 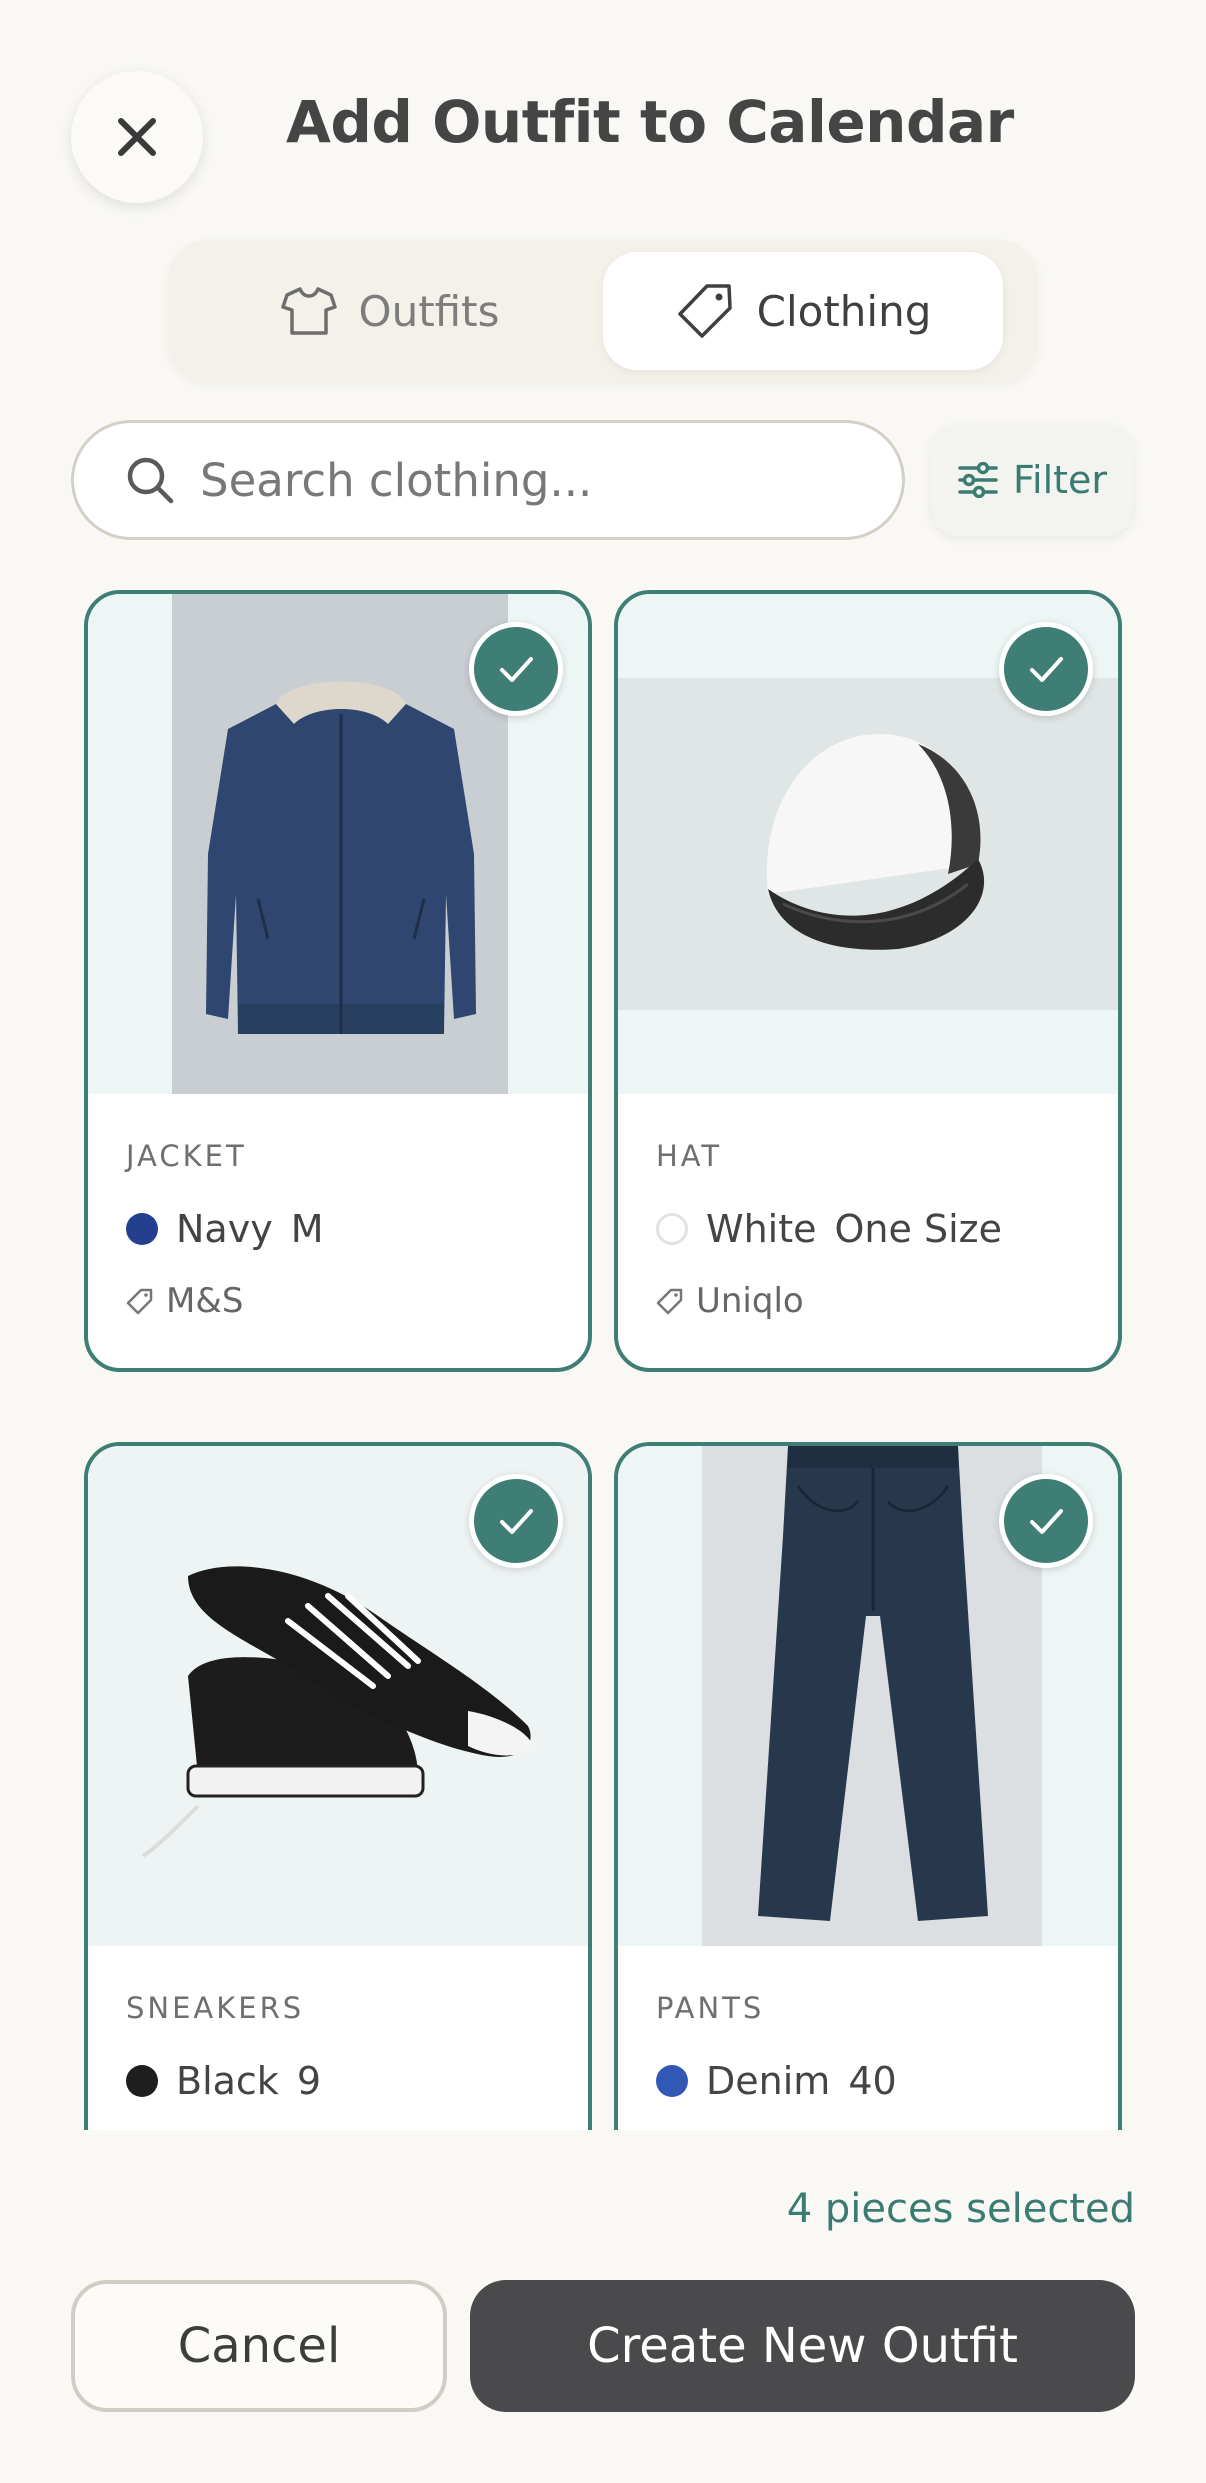 I want to click on filter-label: Filter, so click(x=1060, y=480).